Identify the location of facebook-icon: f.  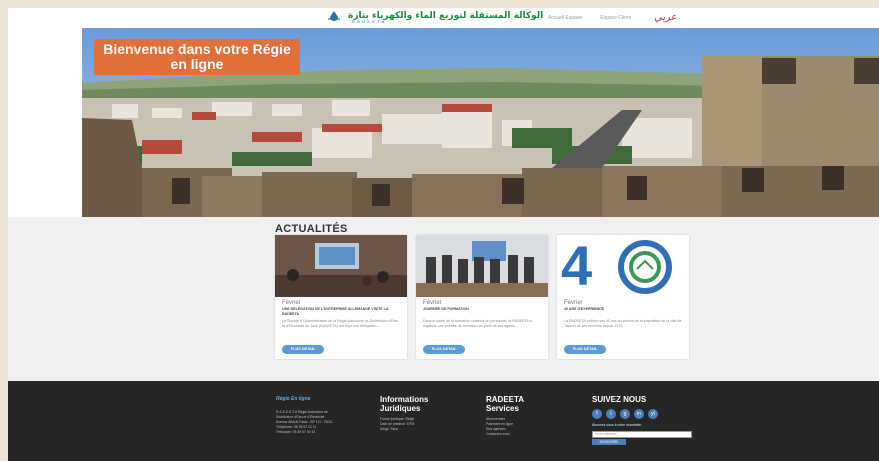
(597, 414).